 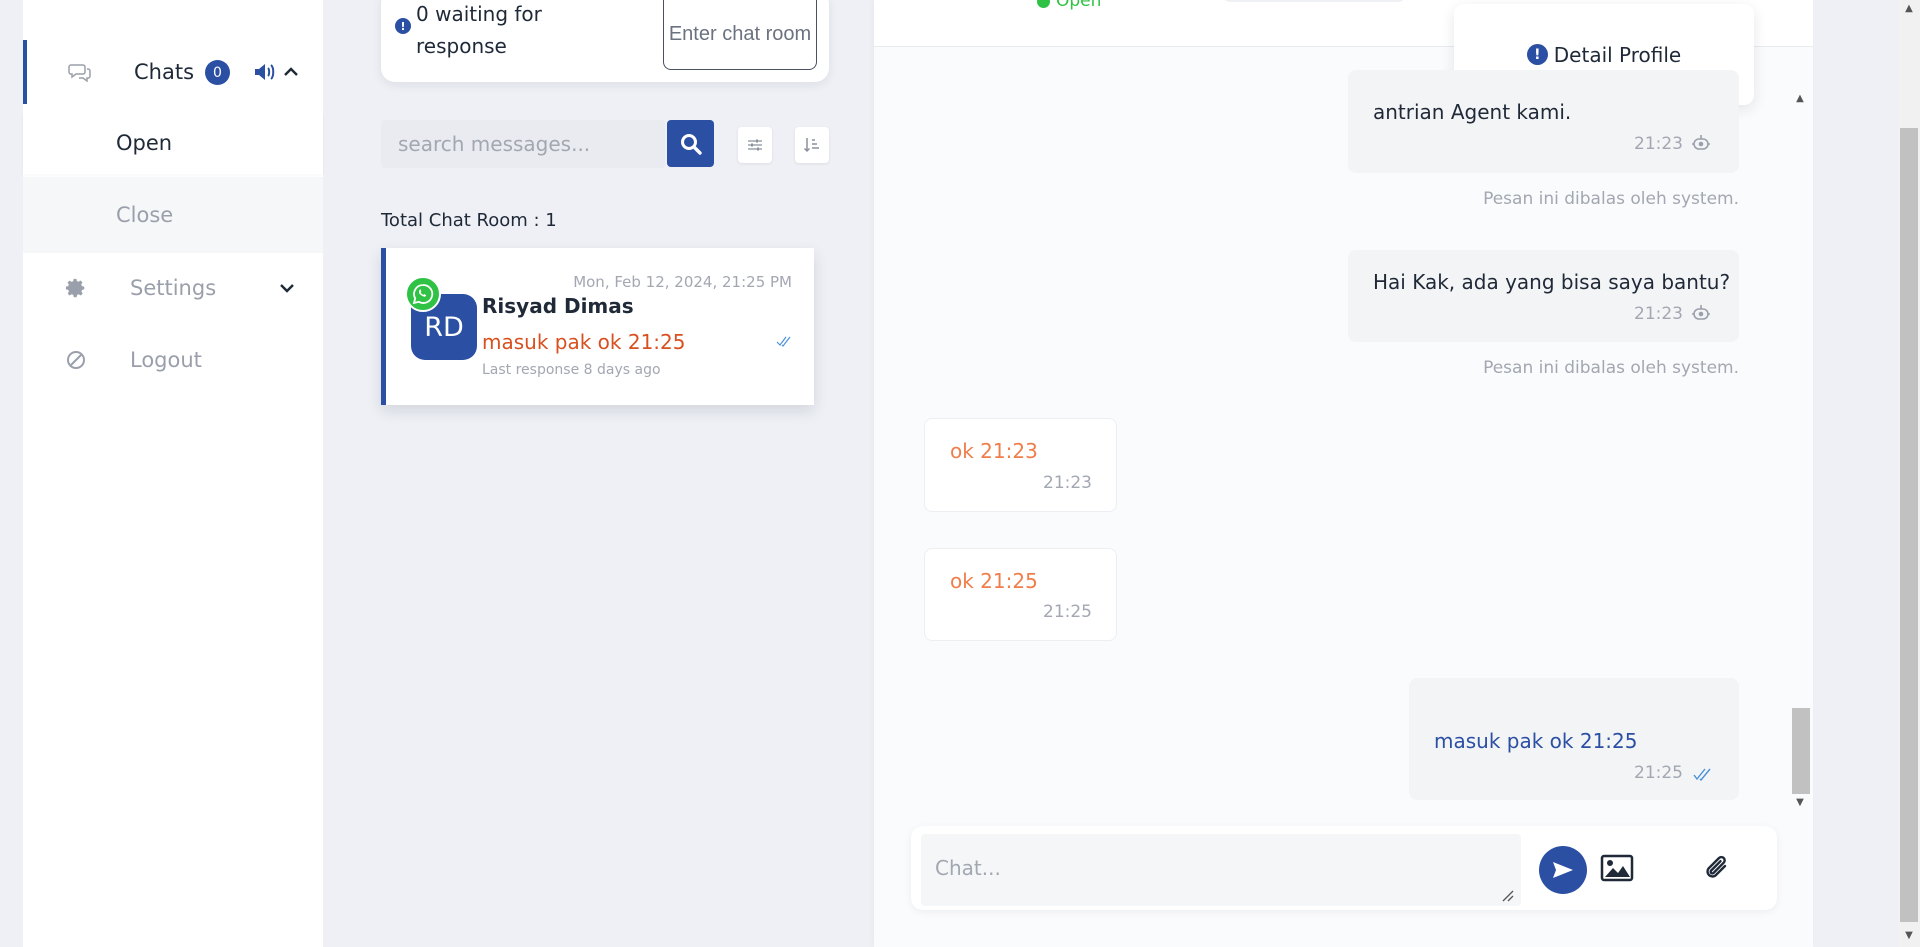 What do you see at coordinates (1617, 868) in the screenshot?
I see `image-icon` at bounding box center [1617, 868].